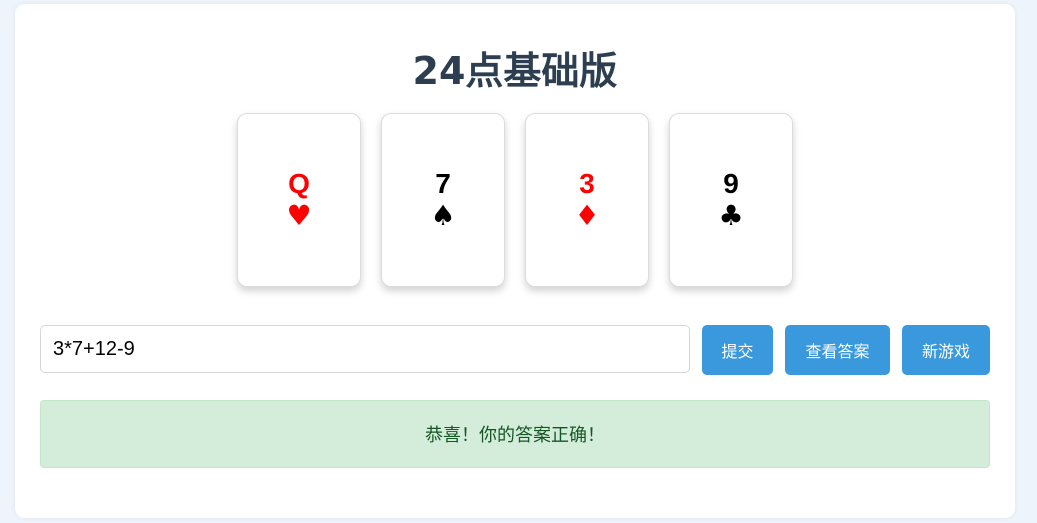 The image size is (1037, 523). Describe the element at coordinates (587, 183) in the screenshot. I see `card-rank: 3` at that location.